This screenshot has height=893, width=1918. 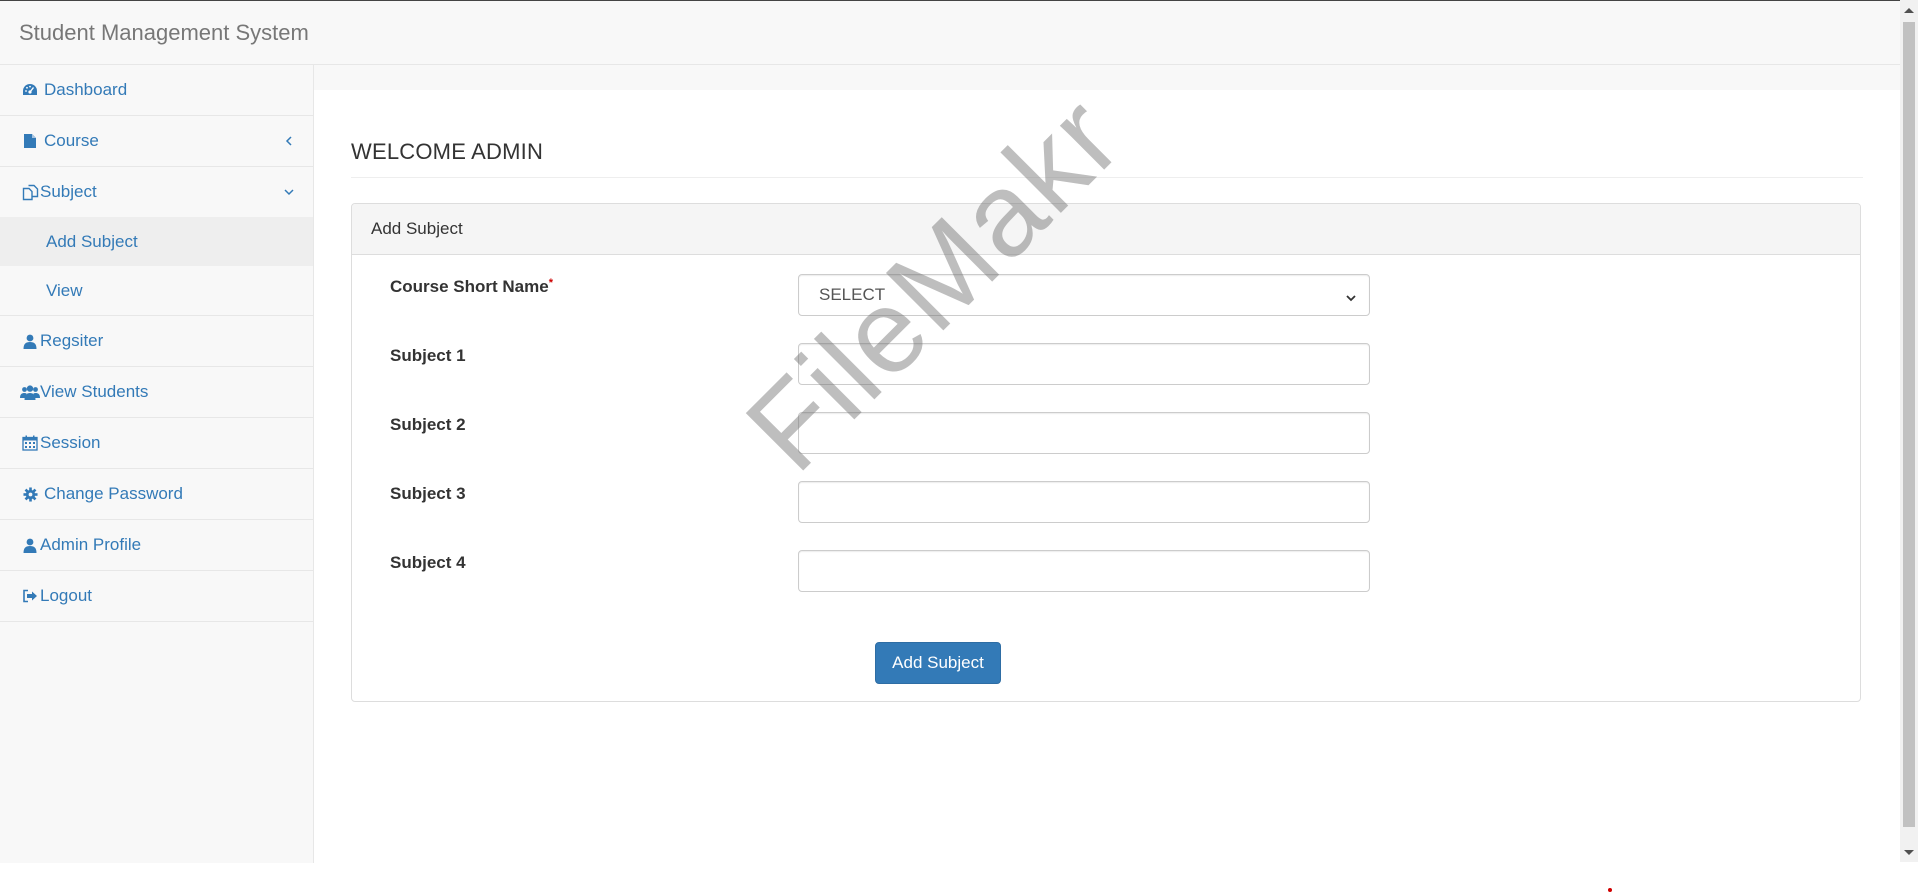 I want to click on sidebar-item-label: Change Password, so click(x=113, y=493).